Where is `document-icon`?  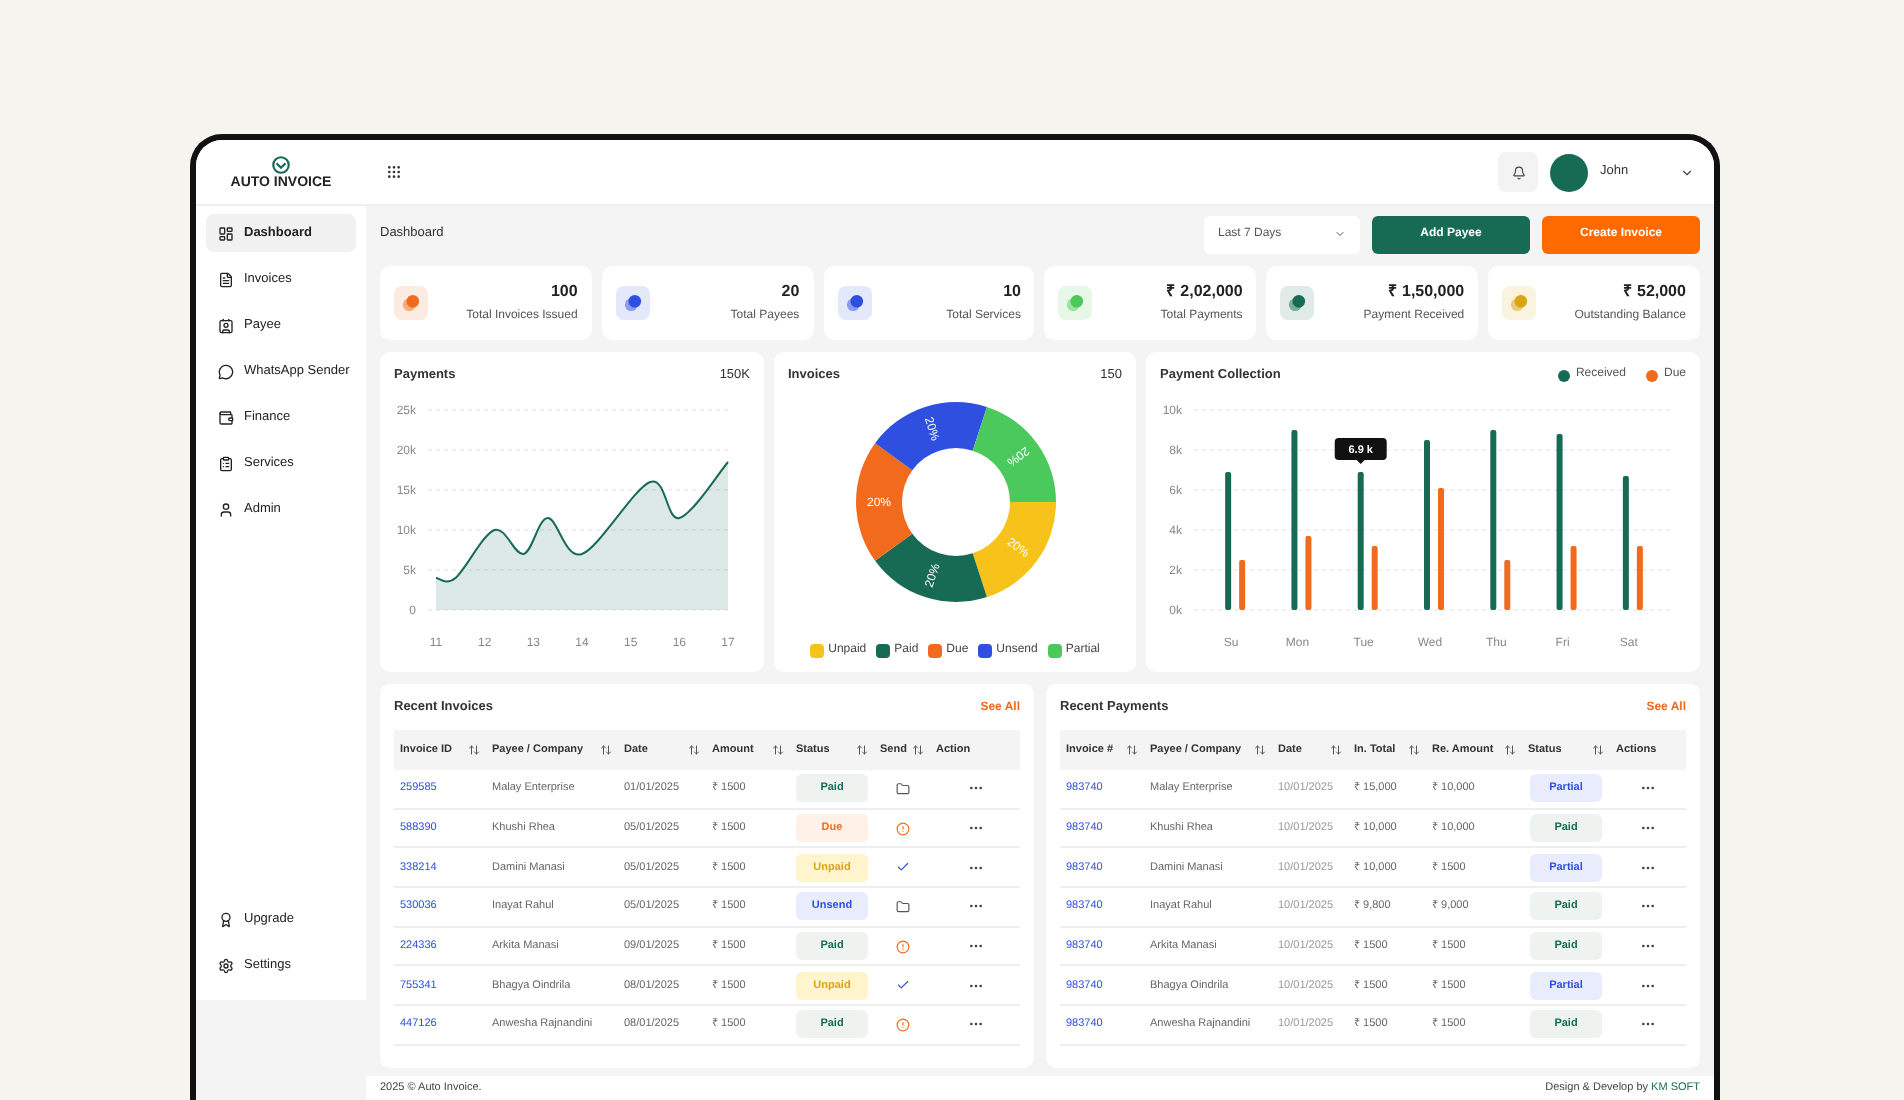 document-icon is located at coordinates (226, 279).